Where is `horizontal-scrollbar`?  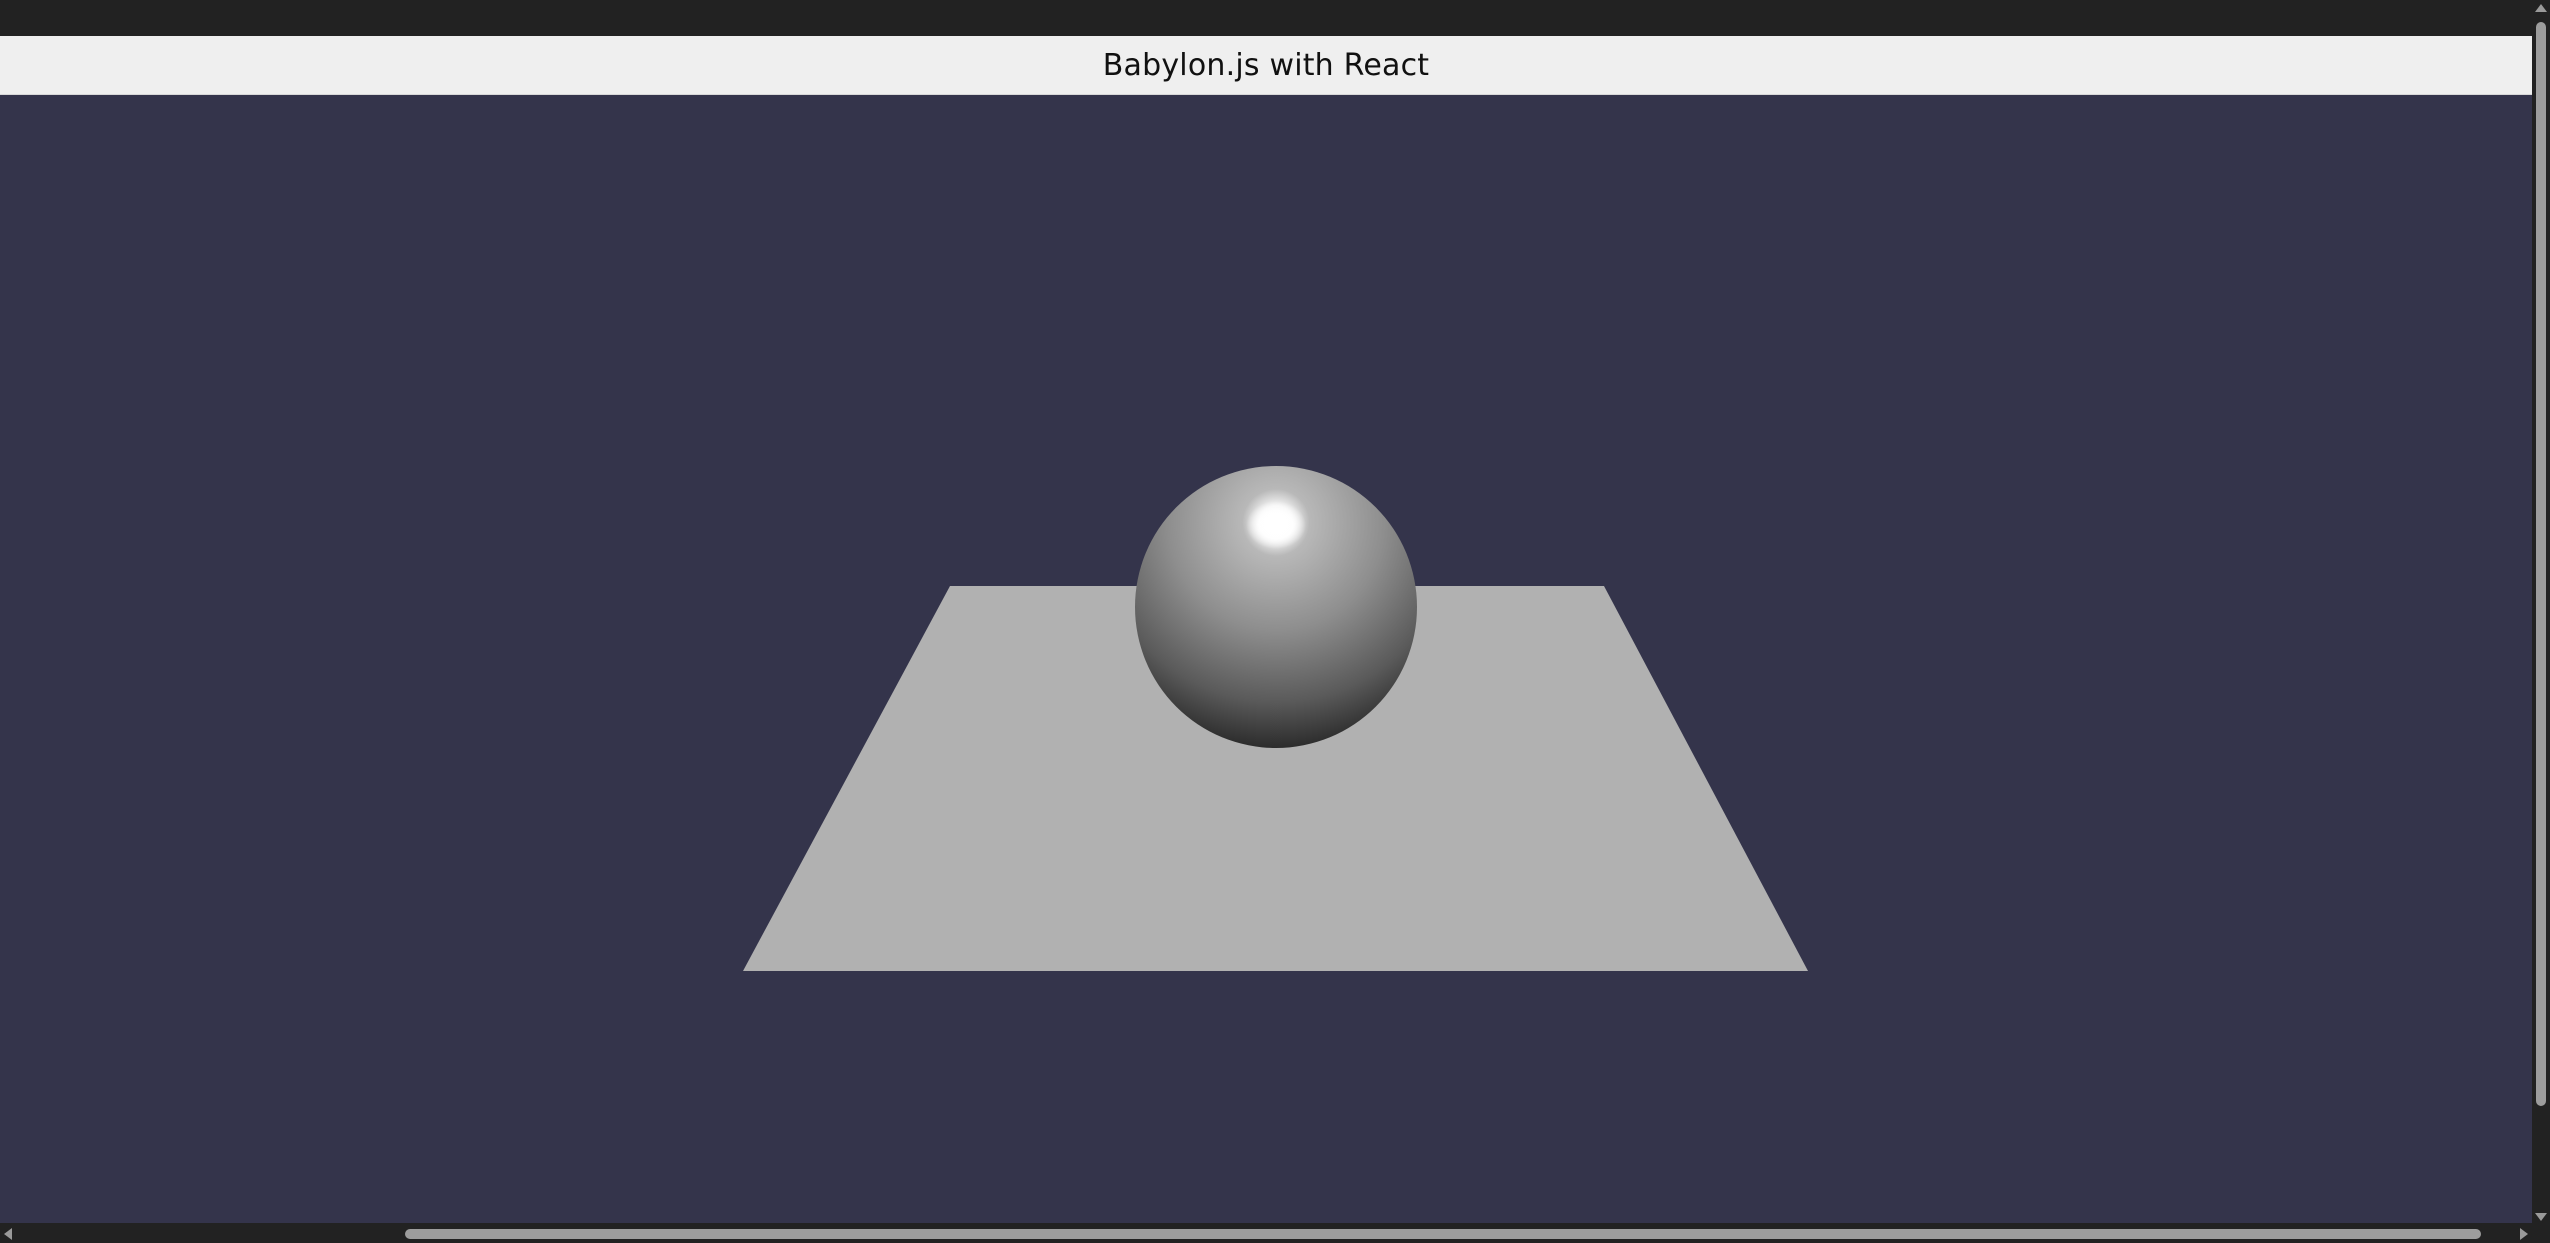
horizontal-scrollbar is located at coordinates (1266, 1234).